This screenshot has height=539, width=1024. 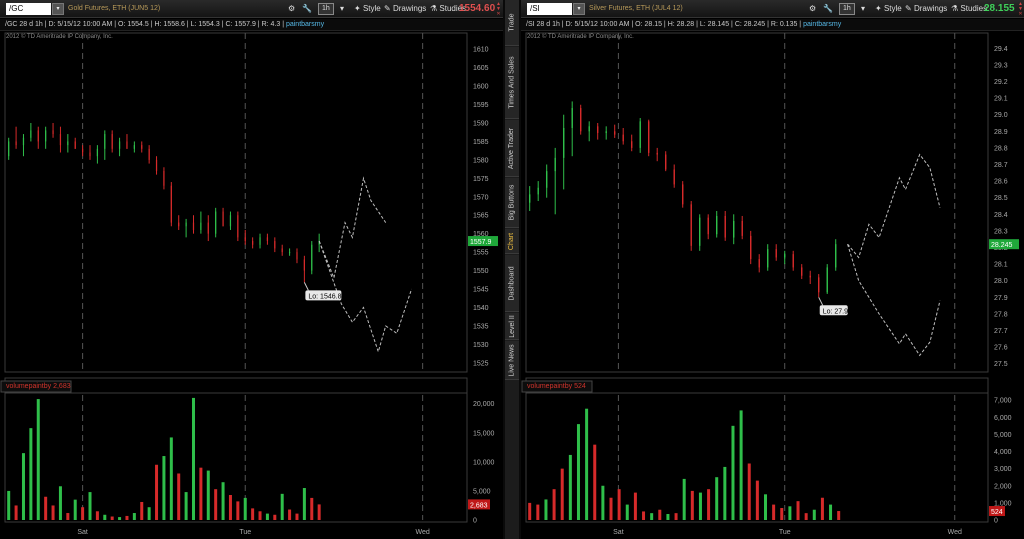 What do you see at coordinates (512, 283) in the screenshot?
I see `side-tab-dashboard: Dashboard` at bounding box center [512, 283].